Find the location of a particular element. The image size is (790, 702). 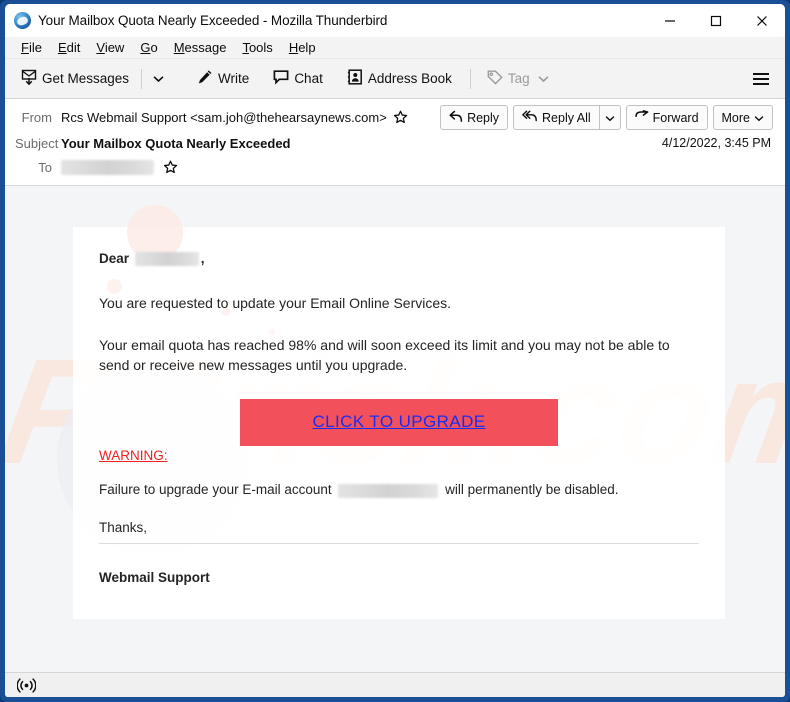

reply-label: Reply is located at coordinates (483, 117).